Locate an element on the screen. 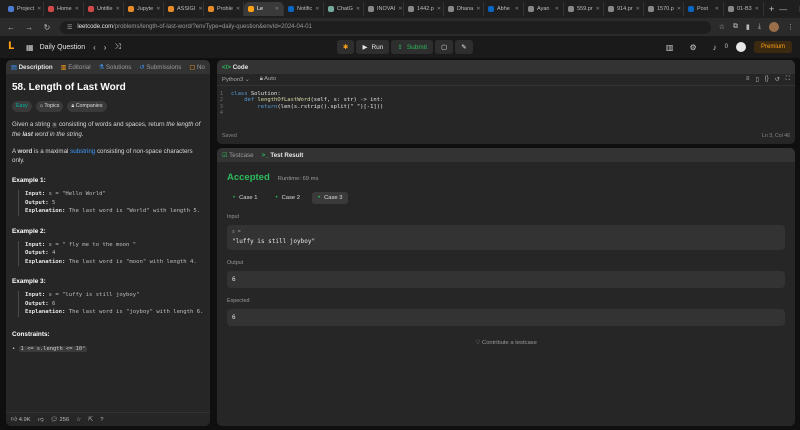 The height and width of the screenshot is (430, 800). notification-icon: ♪ is located at coordinates (715, 47).